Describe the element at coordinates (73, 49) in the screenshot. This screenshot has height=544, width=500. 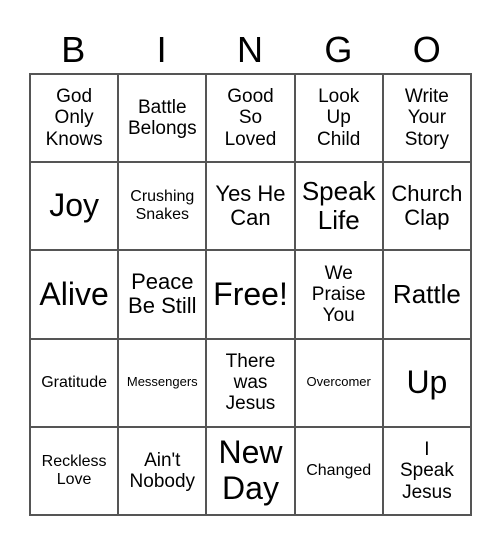
I see `header-letter-b: B` at that location.